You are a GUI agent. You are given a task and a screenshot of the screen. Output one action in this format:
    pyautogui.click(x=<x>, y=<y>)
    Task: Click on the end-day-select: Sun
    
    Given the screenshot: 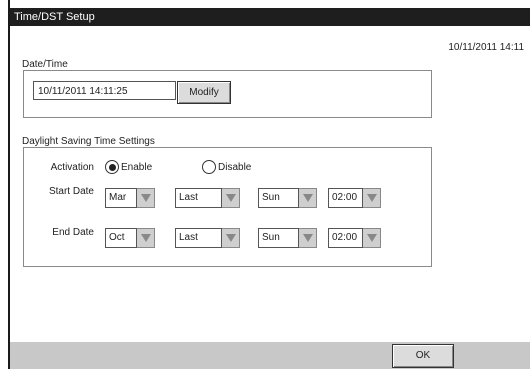 What is the action you would take?
    pyautogui.click(x=287, y=238)
    